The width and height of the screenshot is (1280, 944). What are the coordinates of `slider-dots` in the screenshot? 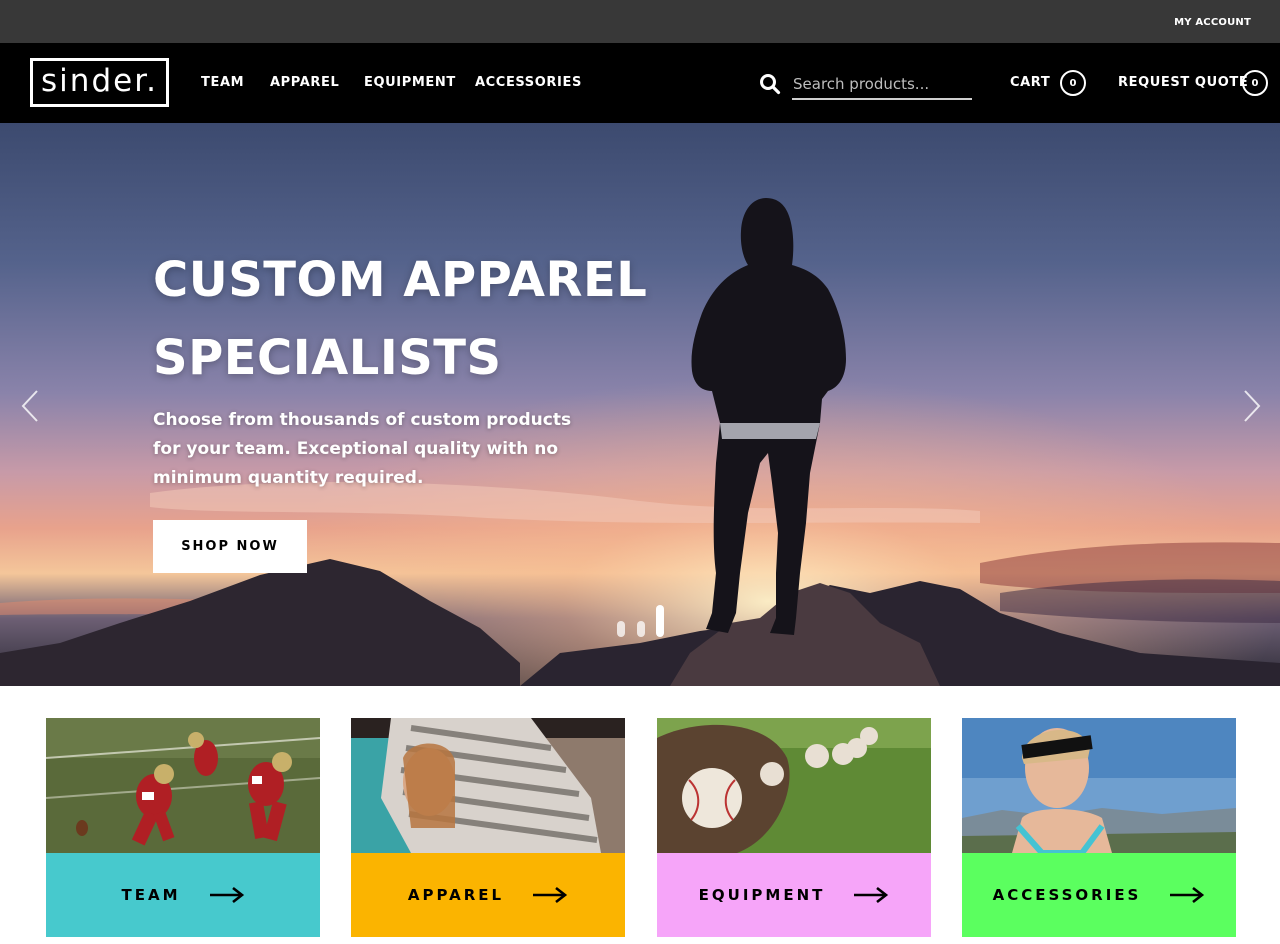 It's located at (642, 621).